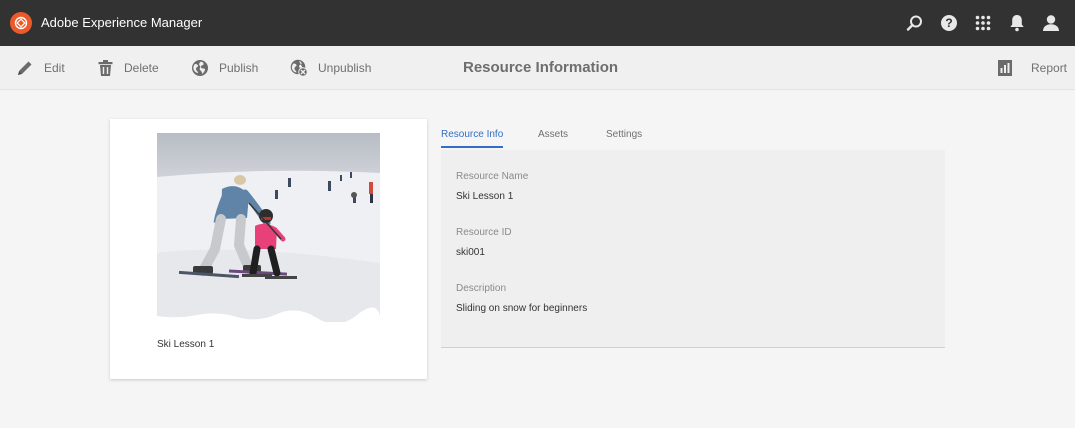 The image size is (1075, 428). What do you see at coordinates (484, 232) in the screenshot?
I see `resource-id-label: Resource ID` at bounding box center [484, 232].